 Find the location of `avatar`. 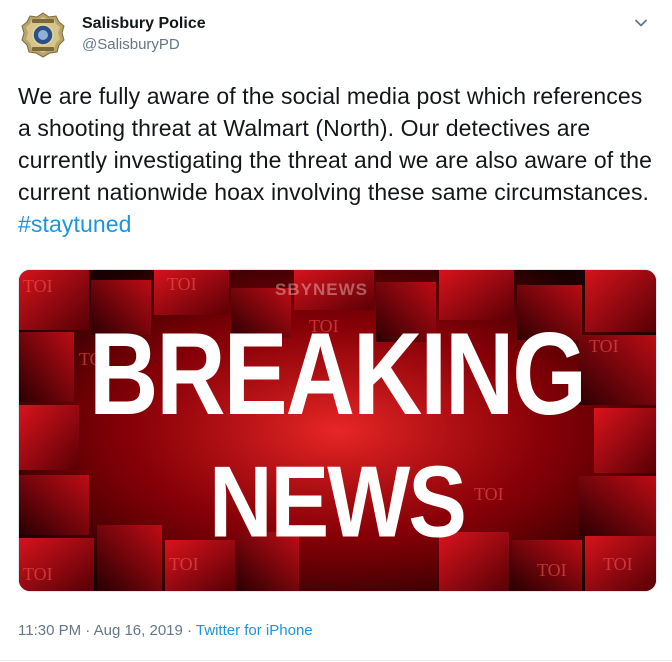

avatar is located at coordinates (43, 35).